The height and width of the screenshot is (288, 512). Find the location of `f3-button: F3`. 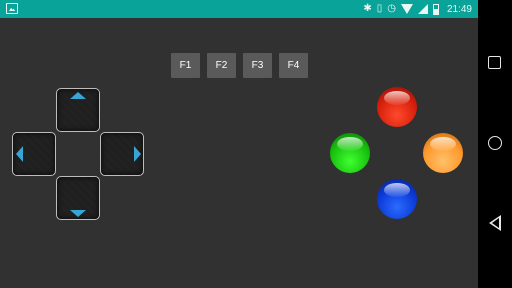

f3-button: F3 is located at coordinates (257, 65).